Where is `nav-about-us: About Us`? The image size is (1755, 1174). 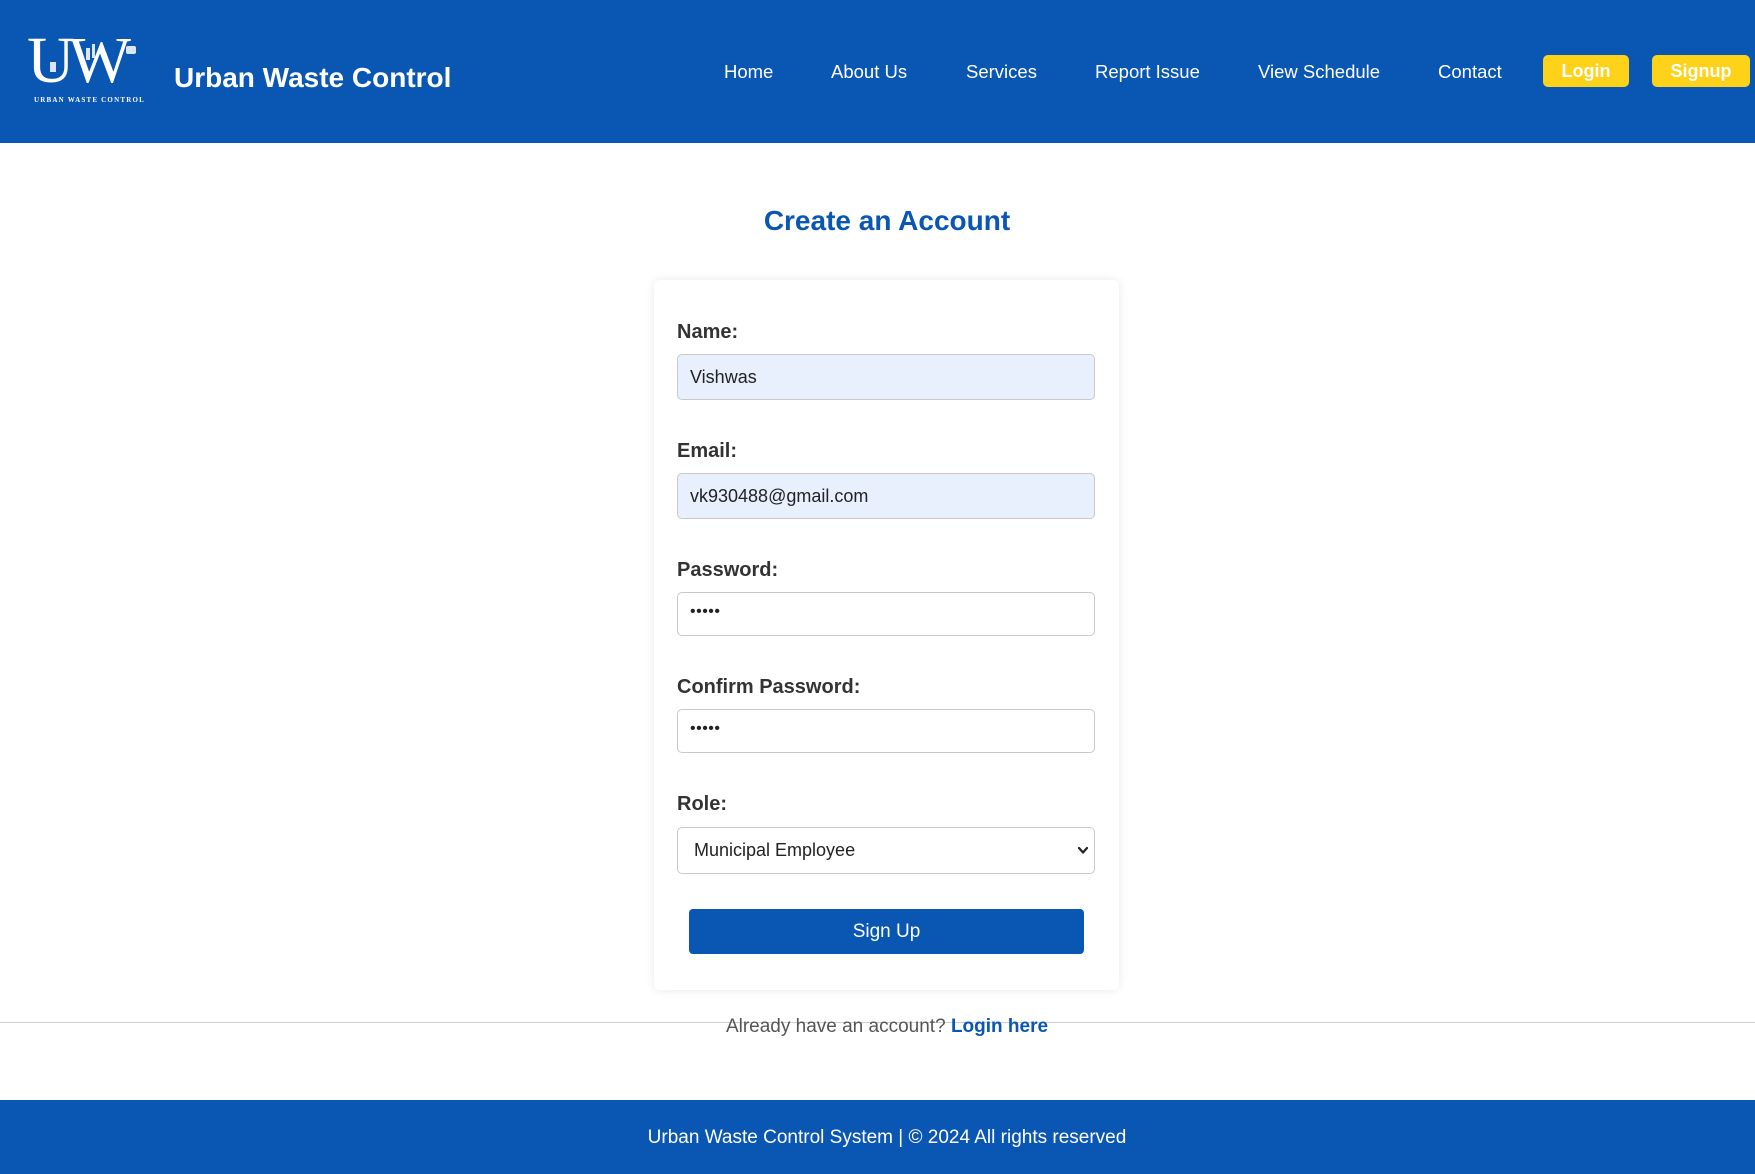 nav-about-us: About Us is located at coordinates (869, 72).